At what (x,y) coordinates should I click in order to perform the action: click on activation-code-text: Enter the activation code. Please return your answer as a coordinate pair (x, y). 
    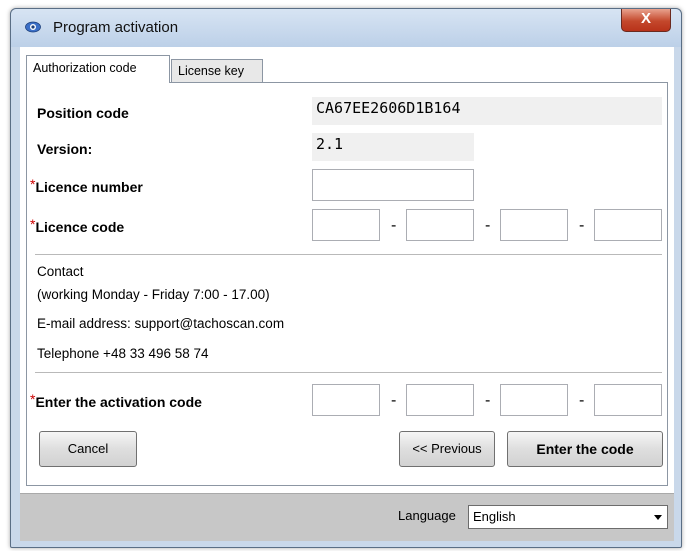
    Looking at the image, I should click on (118, 402).